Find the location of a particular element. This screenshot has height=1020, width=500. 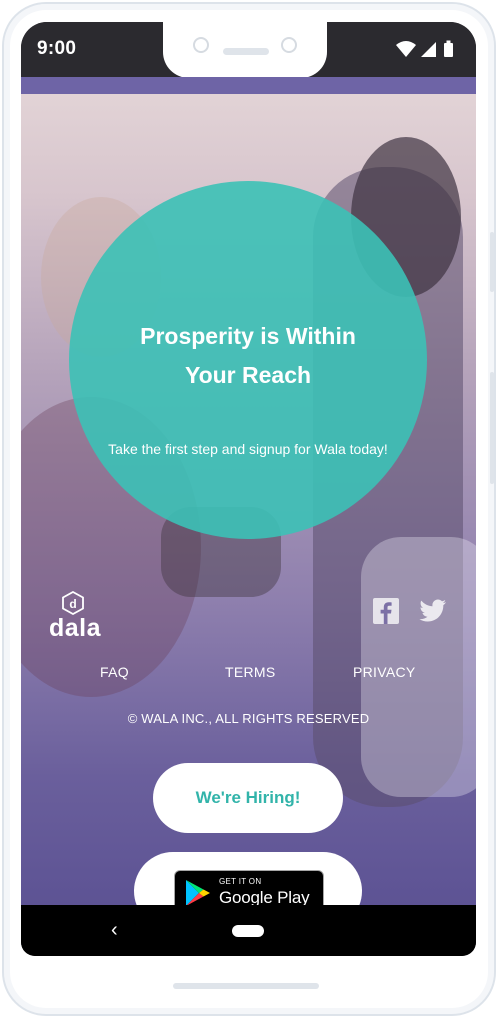

hero-headline-line2: Your Reach is located at coordinates (248, 375).